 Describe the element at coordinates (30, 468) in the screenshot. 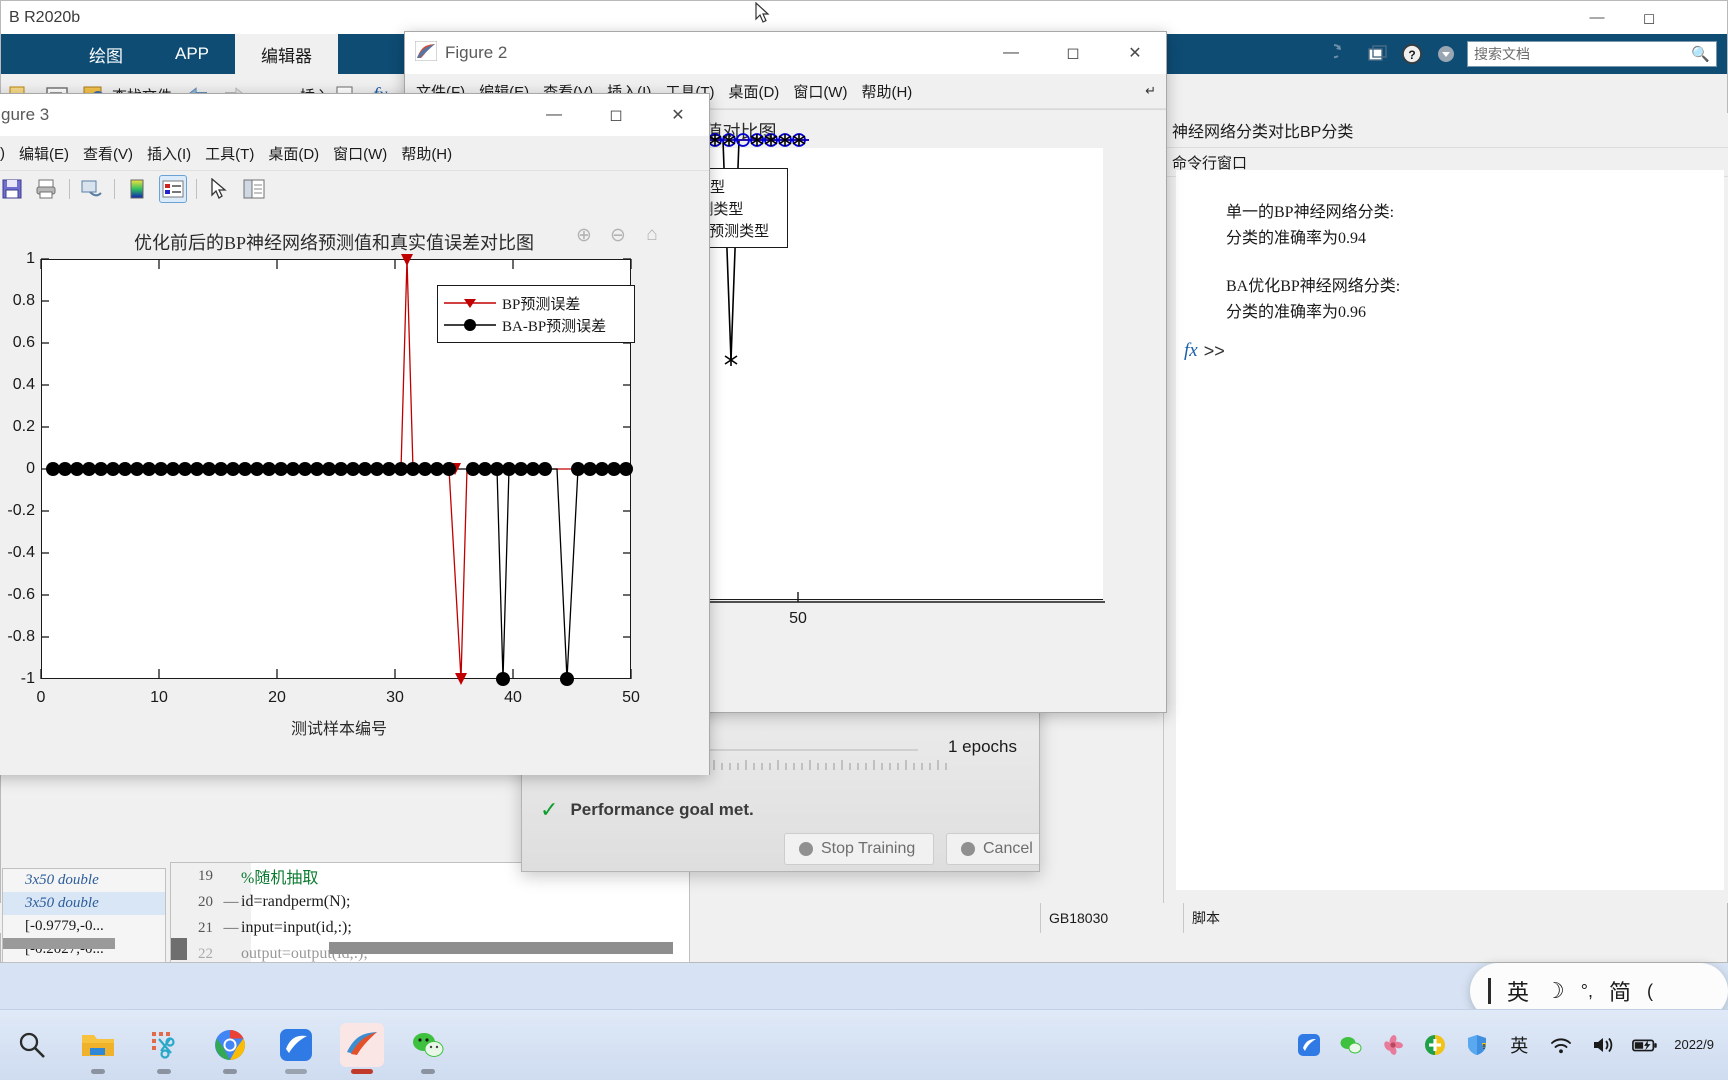

I see `figure3-ytick: 0` at that location.